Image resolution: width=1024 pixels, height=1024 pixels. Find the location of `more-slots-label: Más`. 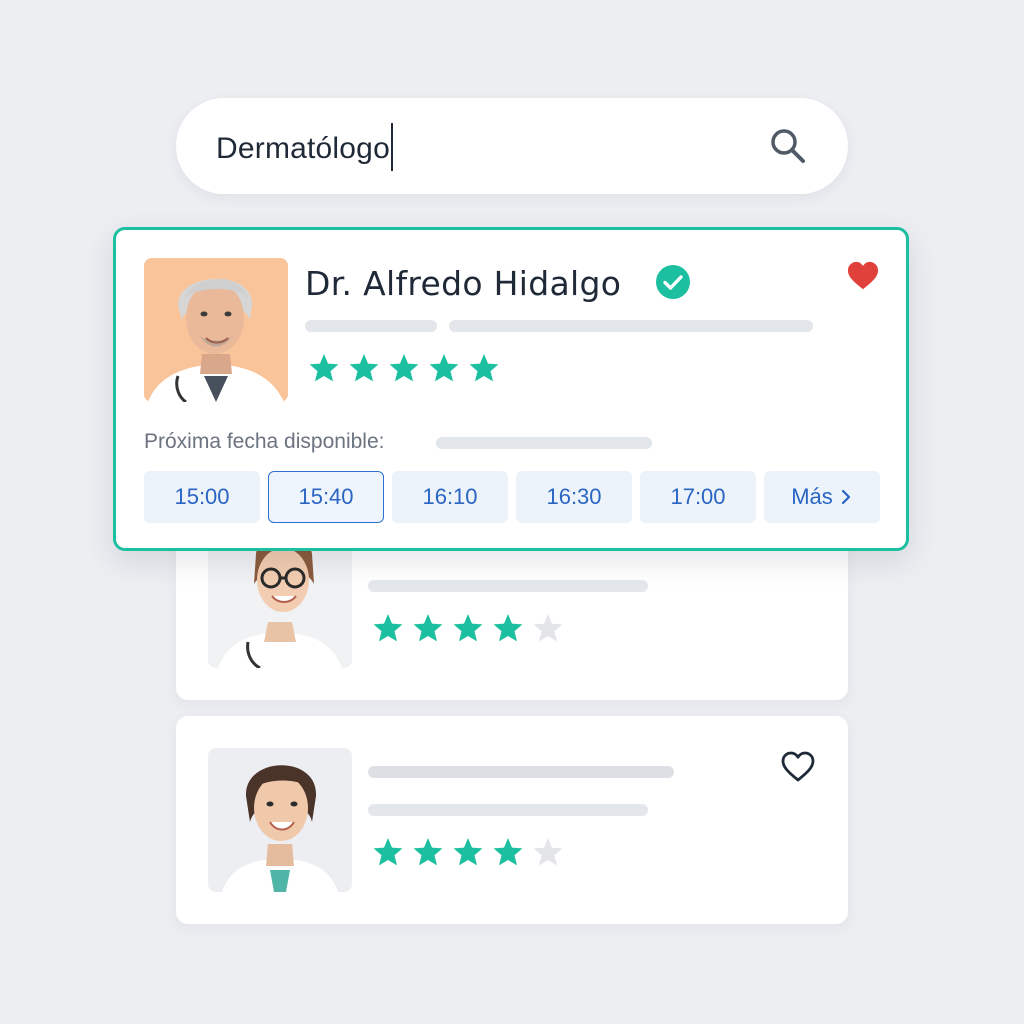

more-slots-label: Más is located at coordinates (812, 496).